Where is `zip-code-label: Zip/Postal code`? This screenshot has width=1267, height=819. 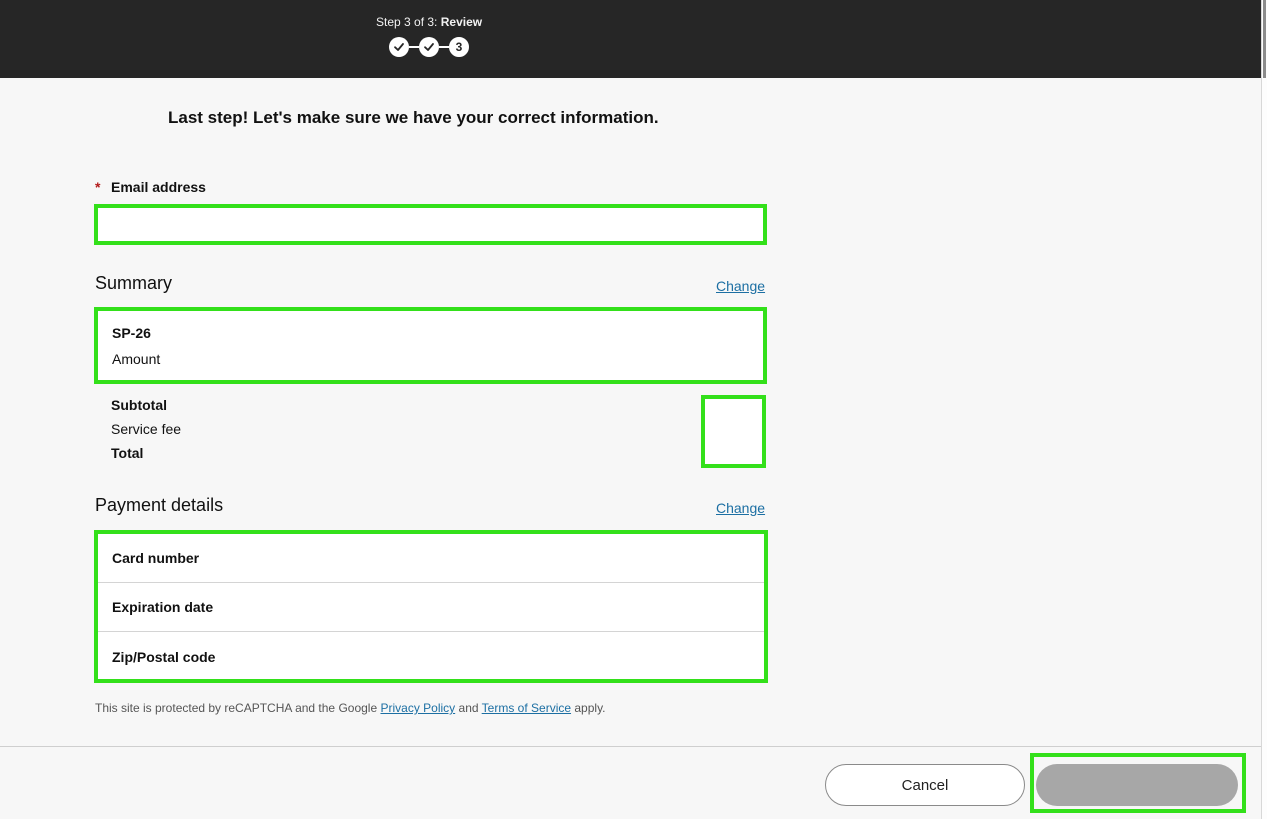 zip-code-label: Zip/Postal code is located at coordinates (164, 656).